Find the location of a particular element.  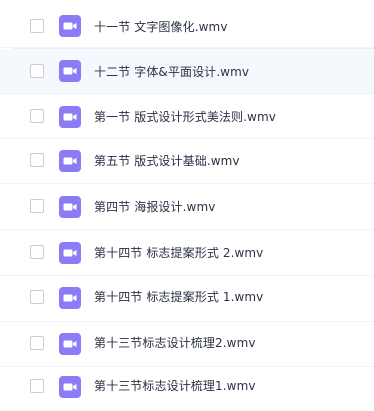

file-row: 第十四节 标志提案形式 2.wmv is located at coordinates (187, 253).